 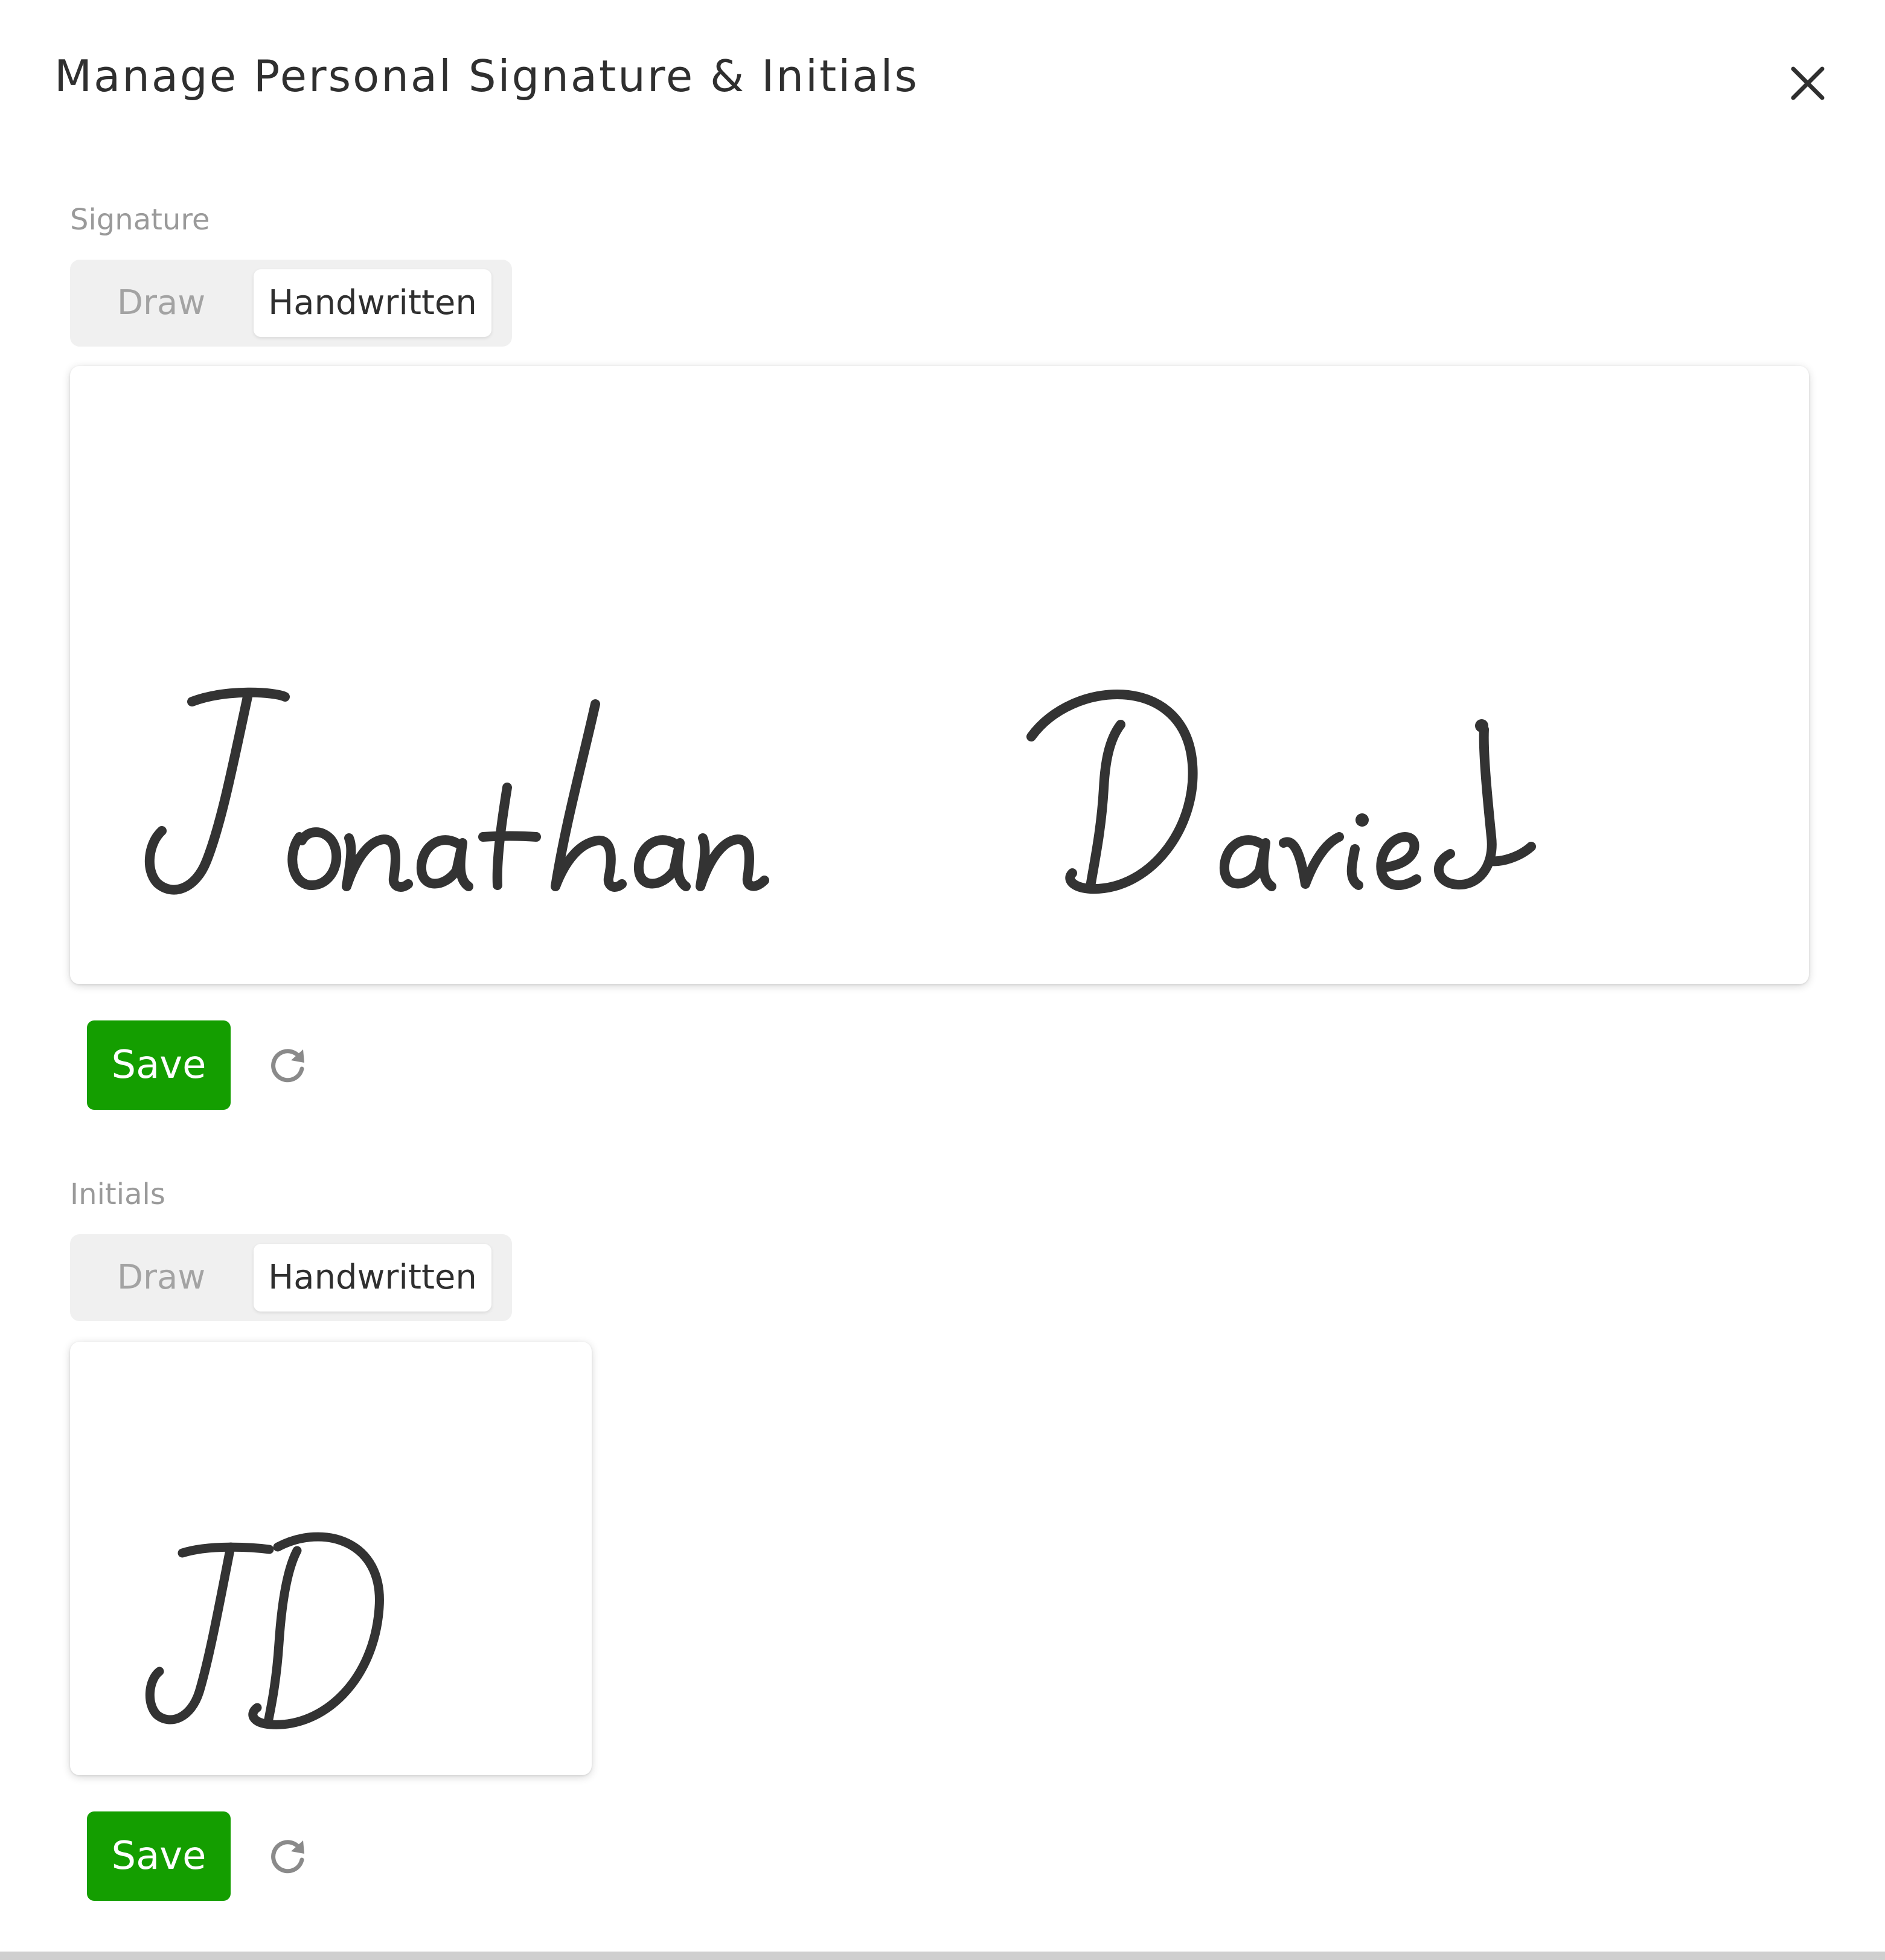 I want to click on initials-pad, so click(x=331, y=1558).